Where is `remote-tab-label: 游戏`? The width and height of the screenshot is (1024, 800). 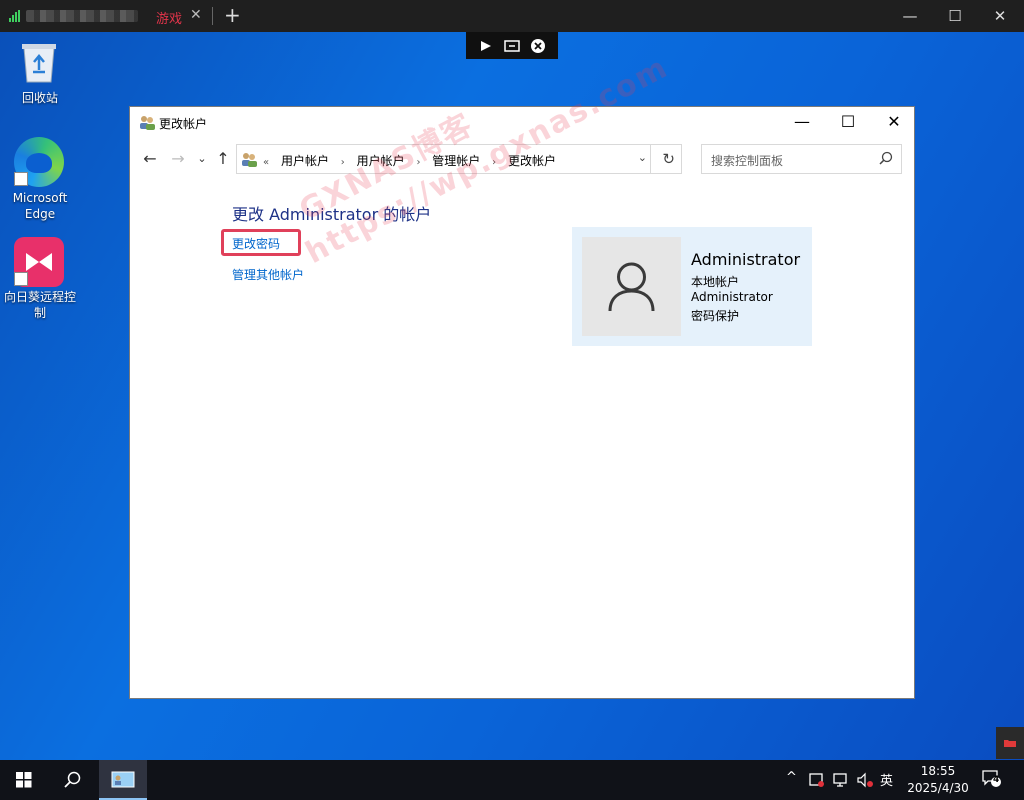 remote-tab-label: 游戏 is located at coordinates (169, 17).